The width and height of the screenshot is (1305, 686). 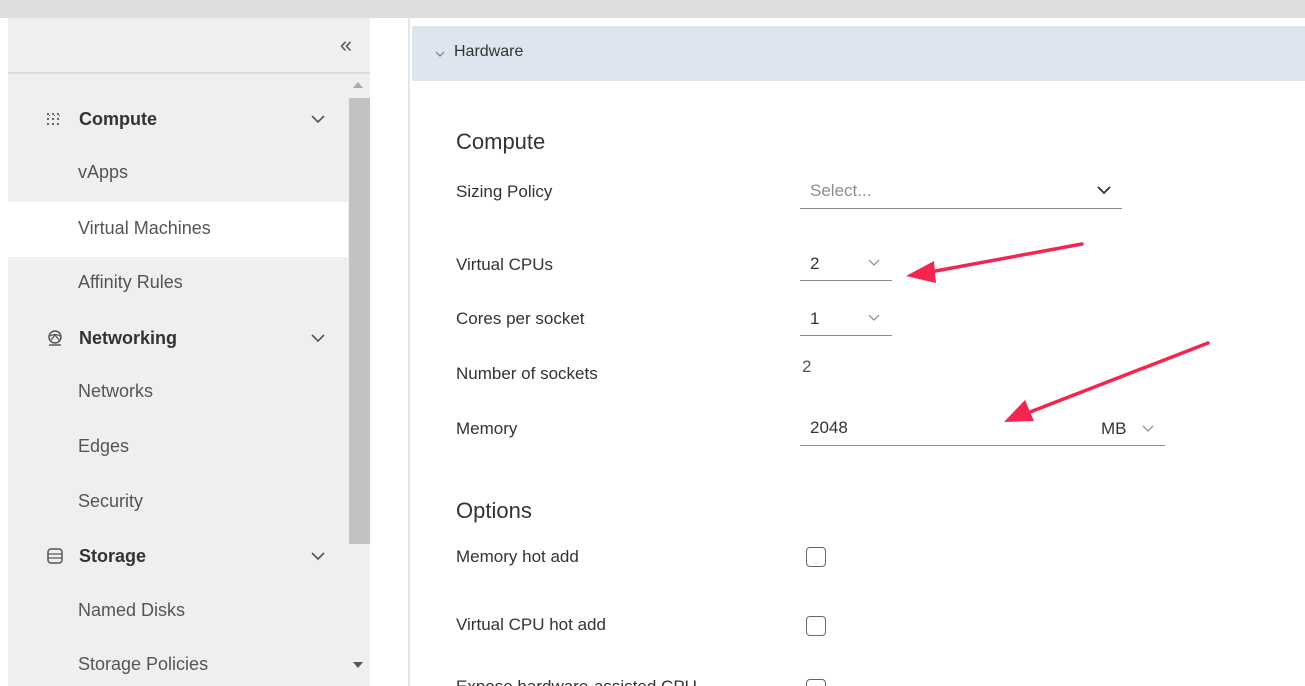 What do you see at coordinates (53, 119) in the screenshot?
I see `grid-icon` at bounding box center [53, 119].